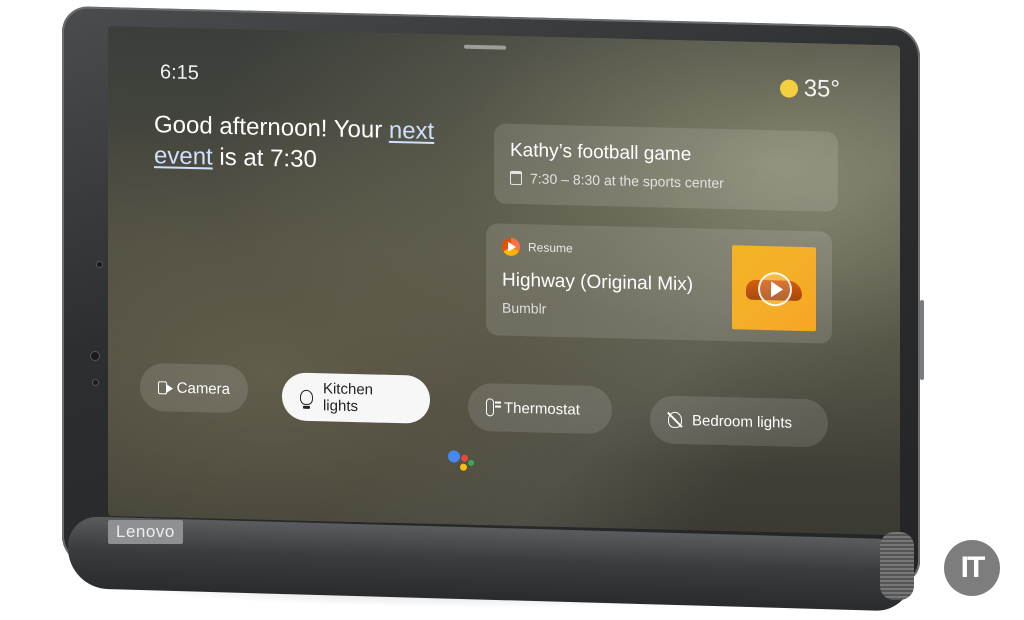 This screenshot has height=620, width=1024. What do you see at coordinates (524, 308) in the screenshot?
I see `track-artist: Bumblr` at bounding box center [524, 308].